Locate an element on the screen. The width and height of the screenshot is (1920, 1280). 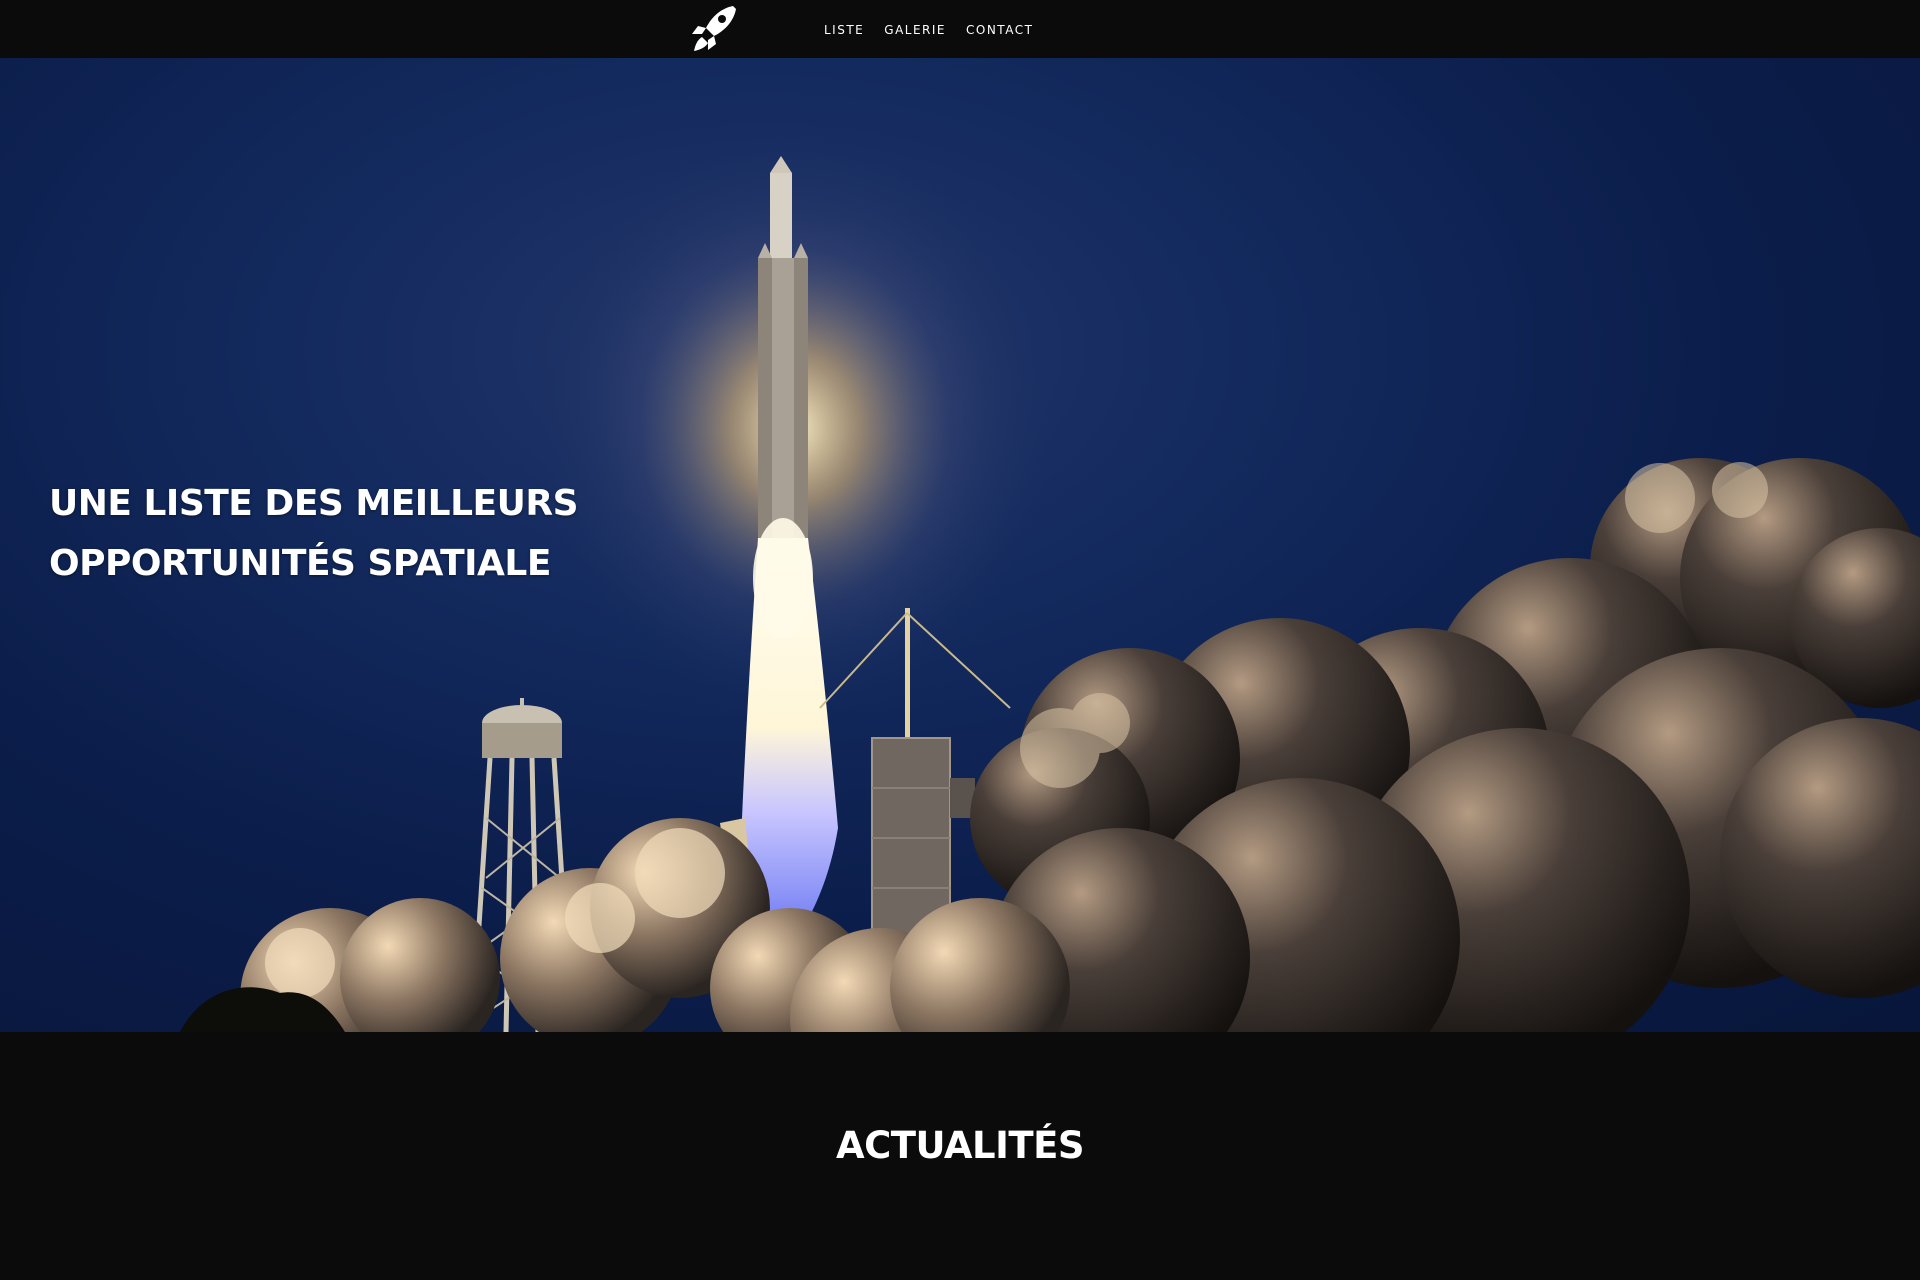
nav-link-liste: Liste is located at coordinates (844, 29).